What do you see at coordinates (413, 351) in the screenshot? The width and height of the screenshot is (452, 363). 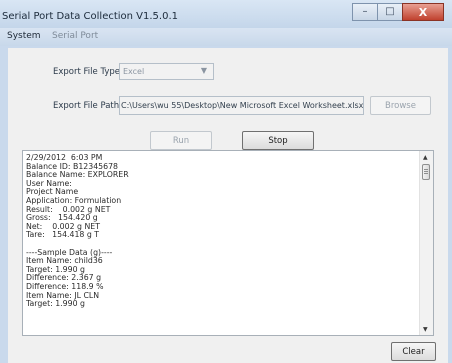 I see `clear-button: Clear` at bounding box center [413, 351].